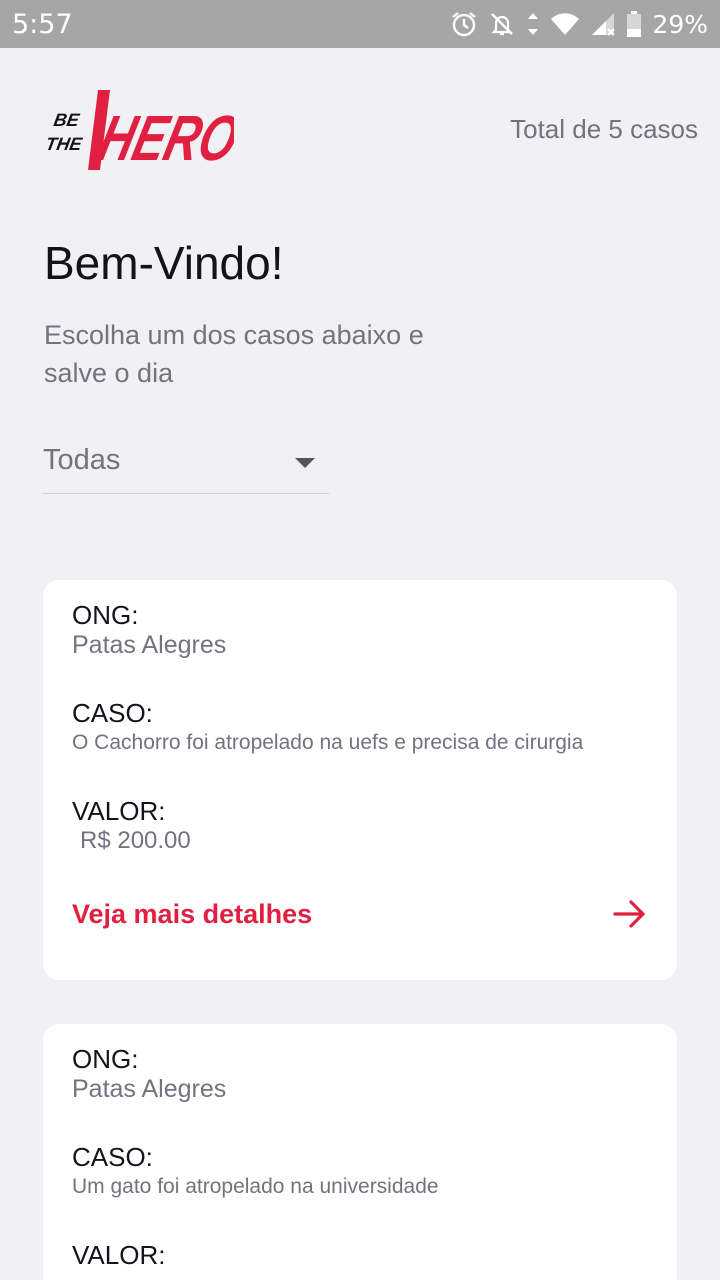 The image size is (720, 1280). Describe the element at coordinates (186, 465) in the screenshot. I see `category-filter-select: Todas` at that location.